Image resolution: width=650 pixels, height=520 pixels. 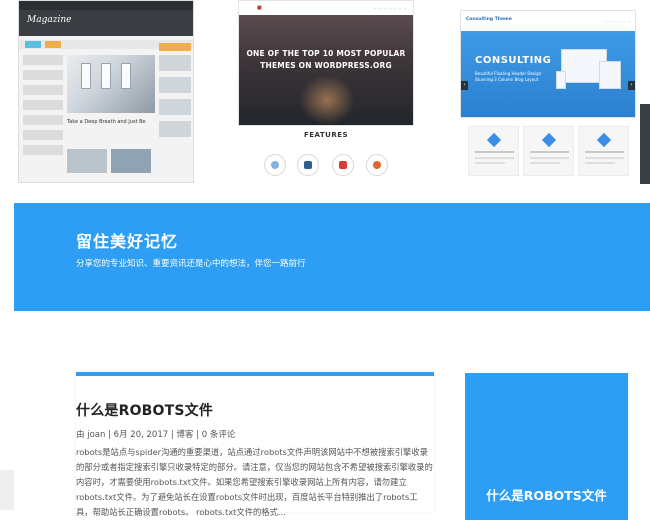 What do you see at coordinates (631, 85) in the screenshot?
I see `chevron-right-icon: ›` at bounding box center [631, 85].